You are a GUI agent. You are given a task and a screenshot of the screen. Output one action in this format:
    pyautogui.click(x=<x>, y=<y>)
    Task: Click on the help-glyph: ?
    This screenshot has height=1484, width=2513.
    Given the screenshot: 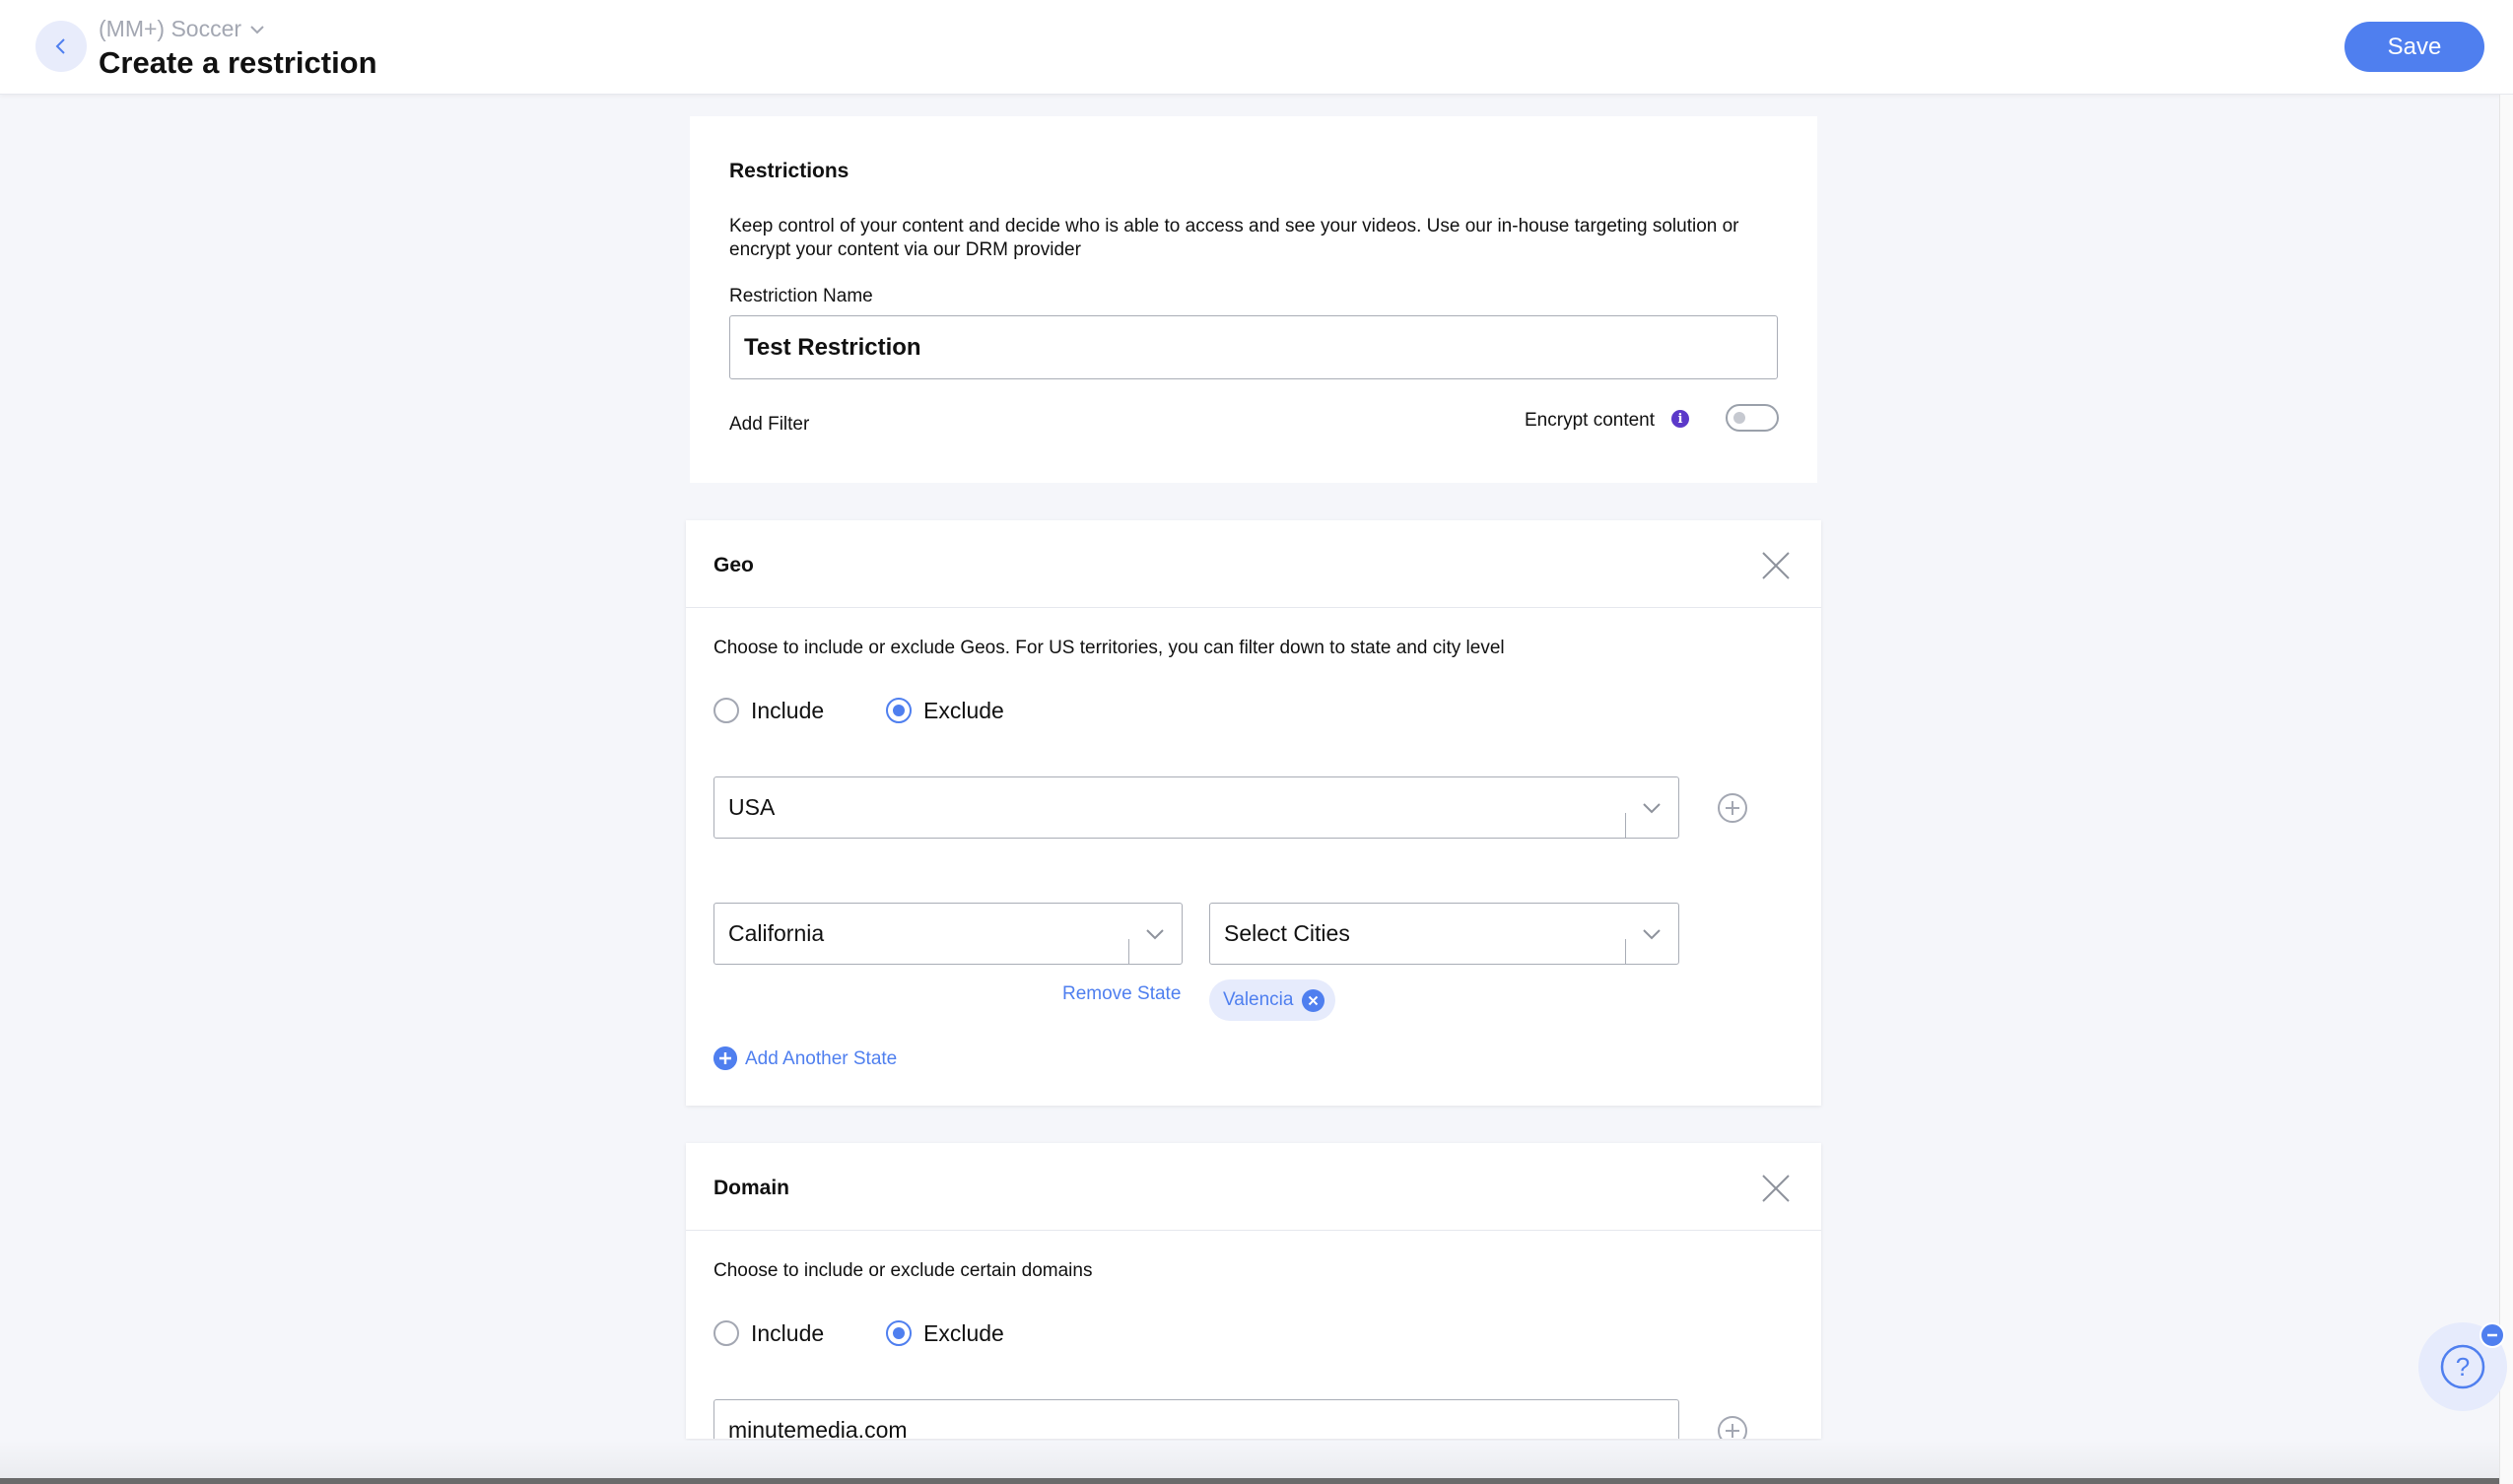 What is the action you would take?
    pyautogui.click(x=2463, y=1367)
    